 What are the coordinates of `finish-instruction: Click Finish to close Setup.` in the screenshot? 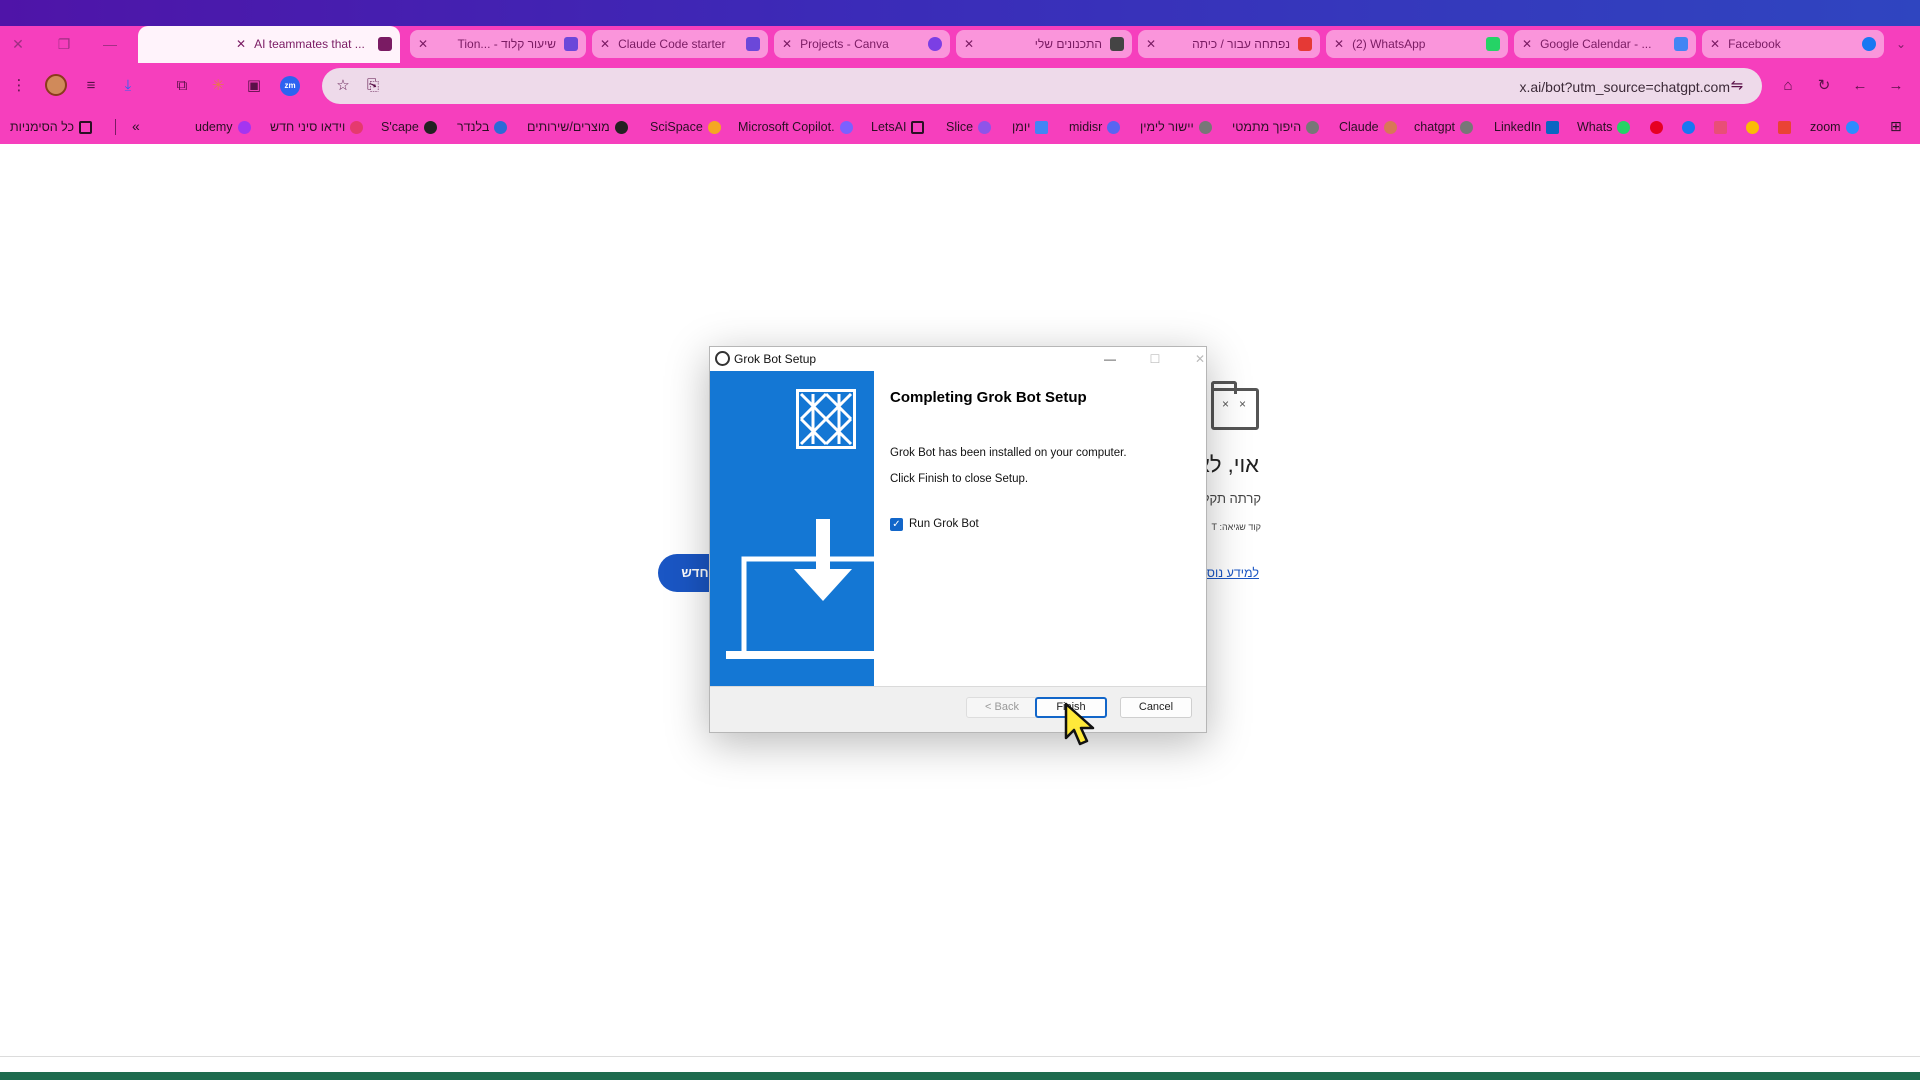 It's located at (959, 479).